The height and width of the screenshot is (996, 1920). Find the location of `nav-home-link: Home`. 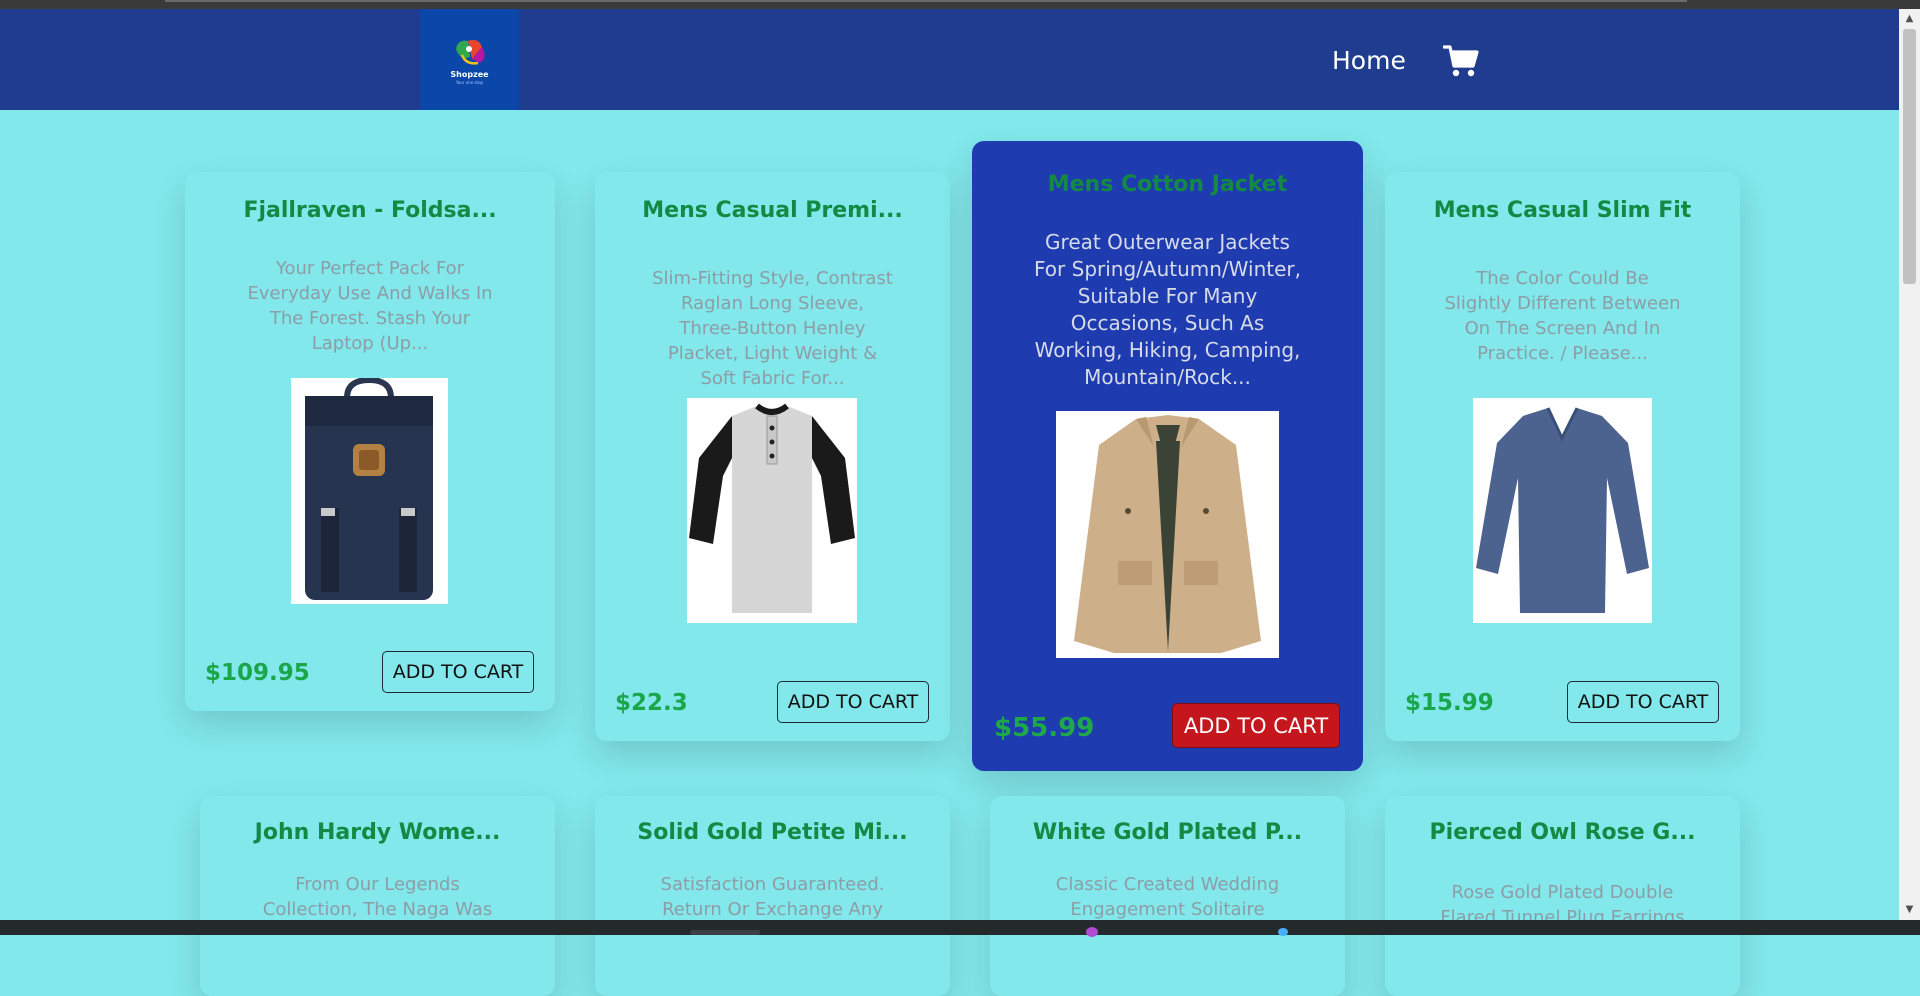

nav-home-link: Home is located at coordinates (1369, 60).